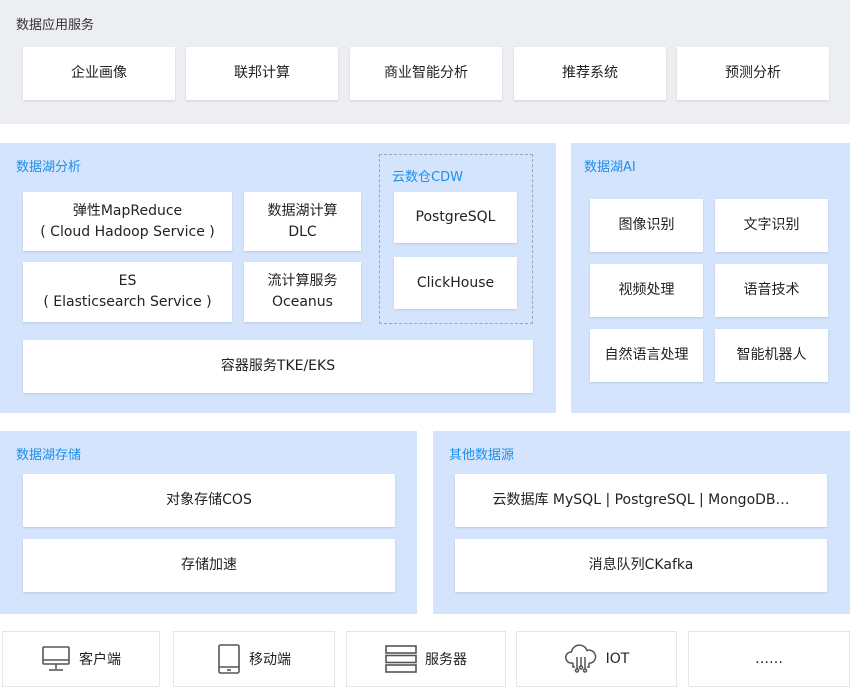 Image resolution: width=850 pixels, height=690 pixels. Describe the element at coordinates (771, 290) in the screenshot. I see `ai-speech-technology: 语音技术` at that location.